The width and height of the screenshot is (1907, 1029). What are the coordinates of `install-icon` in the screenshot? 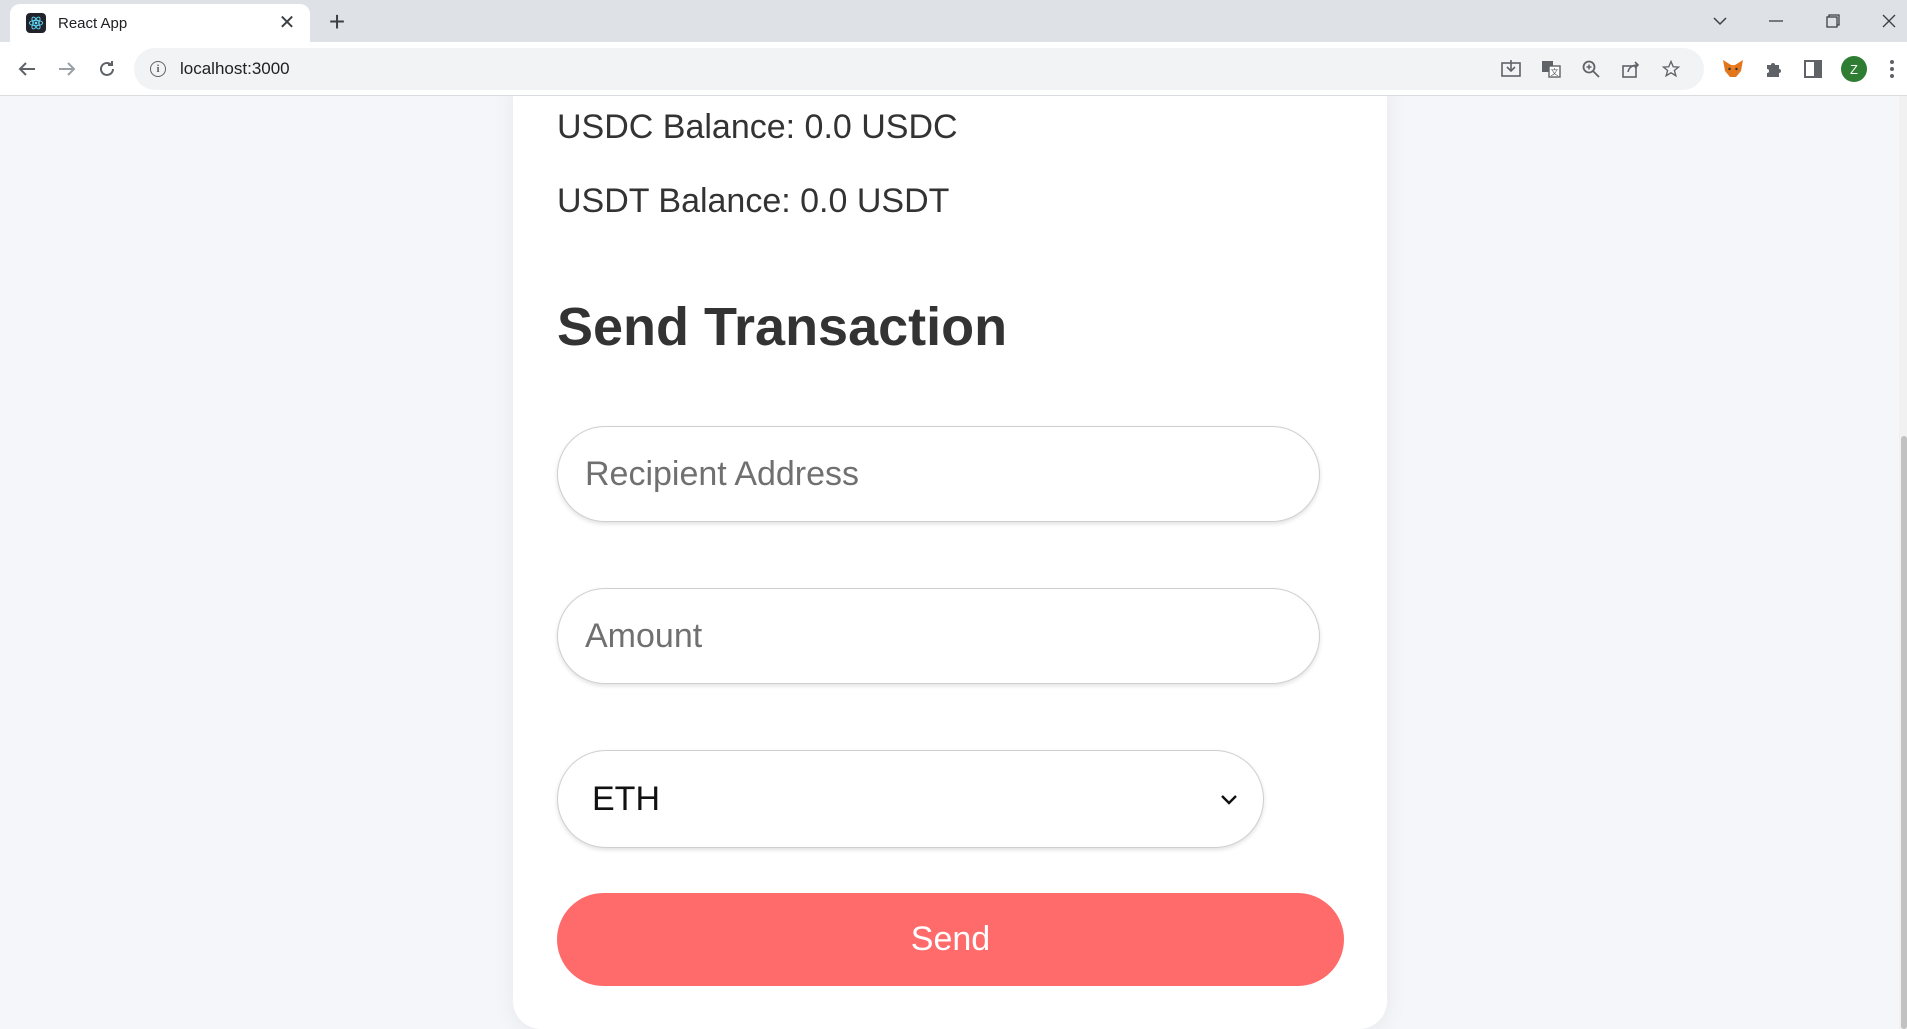 It's located at (1511, 69).